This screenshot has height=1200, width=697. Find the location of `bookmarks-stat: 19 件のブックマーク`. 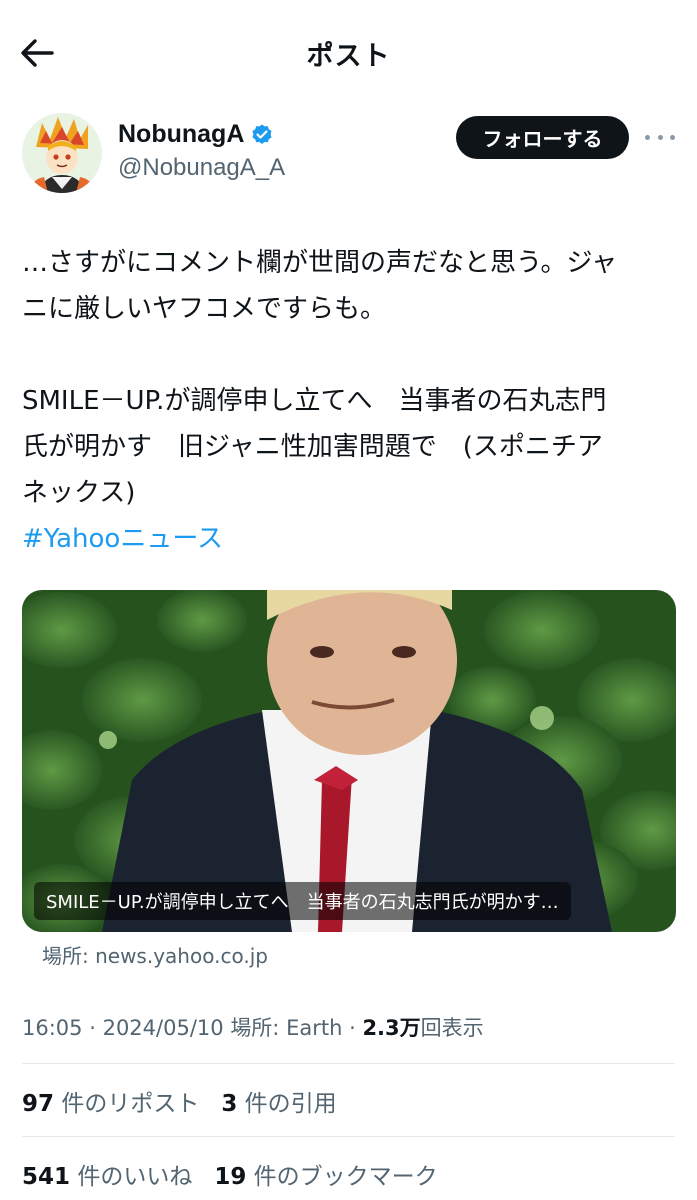

bookmarks-stat: 19 件のブックマーク is located at coordinates (325, 1174).